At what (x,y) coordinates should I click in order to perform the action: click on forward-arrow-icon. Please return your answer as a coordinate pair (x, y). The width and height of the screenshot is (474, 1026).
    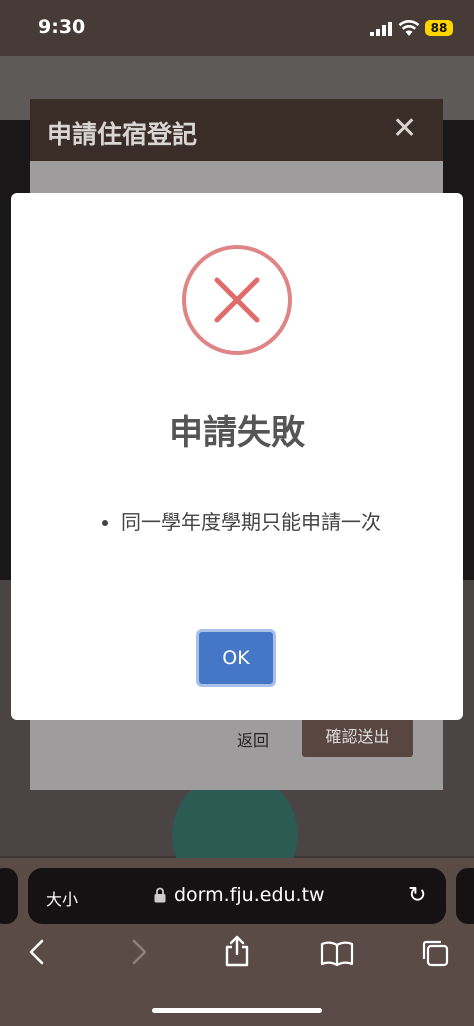
    Looking at the image, I should click on (139, 952).